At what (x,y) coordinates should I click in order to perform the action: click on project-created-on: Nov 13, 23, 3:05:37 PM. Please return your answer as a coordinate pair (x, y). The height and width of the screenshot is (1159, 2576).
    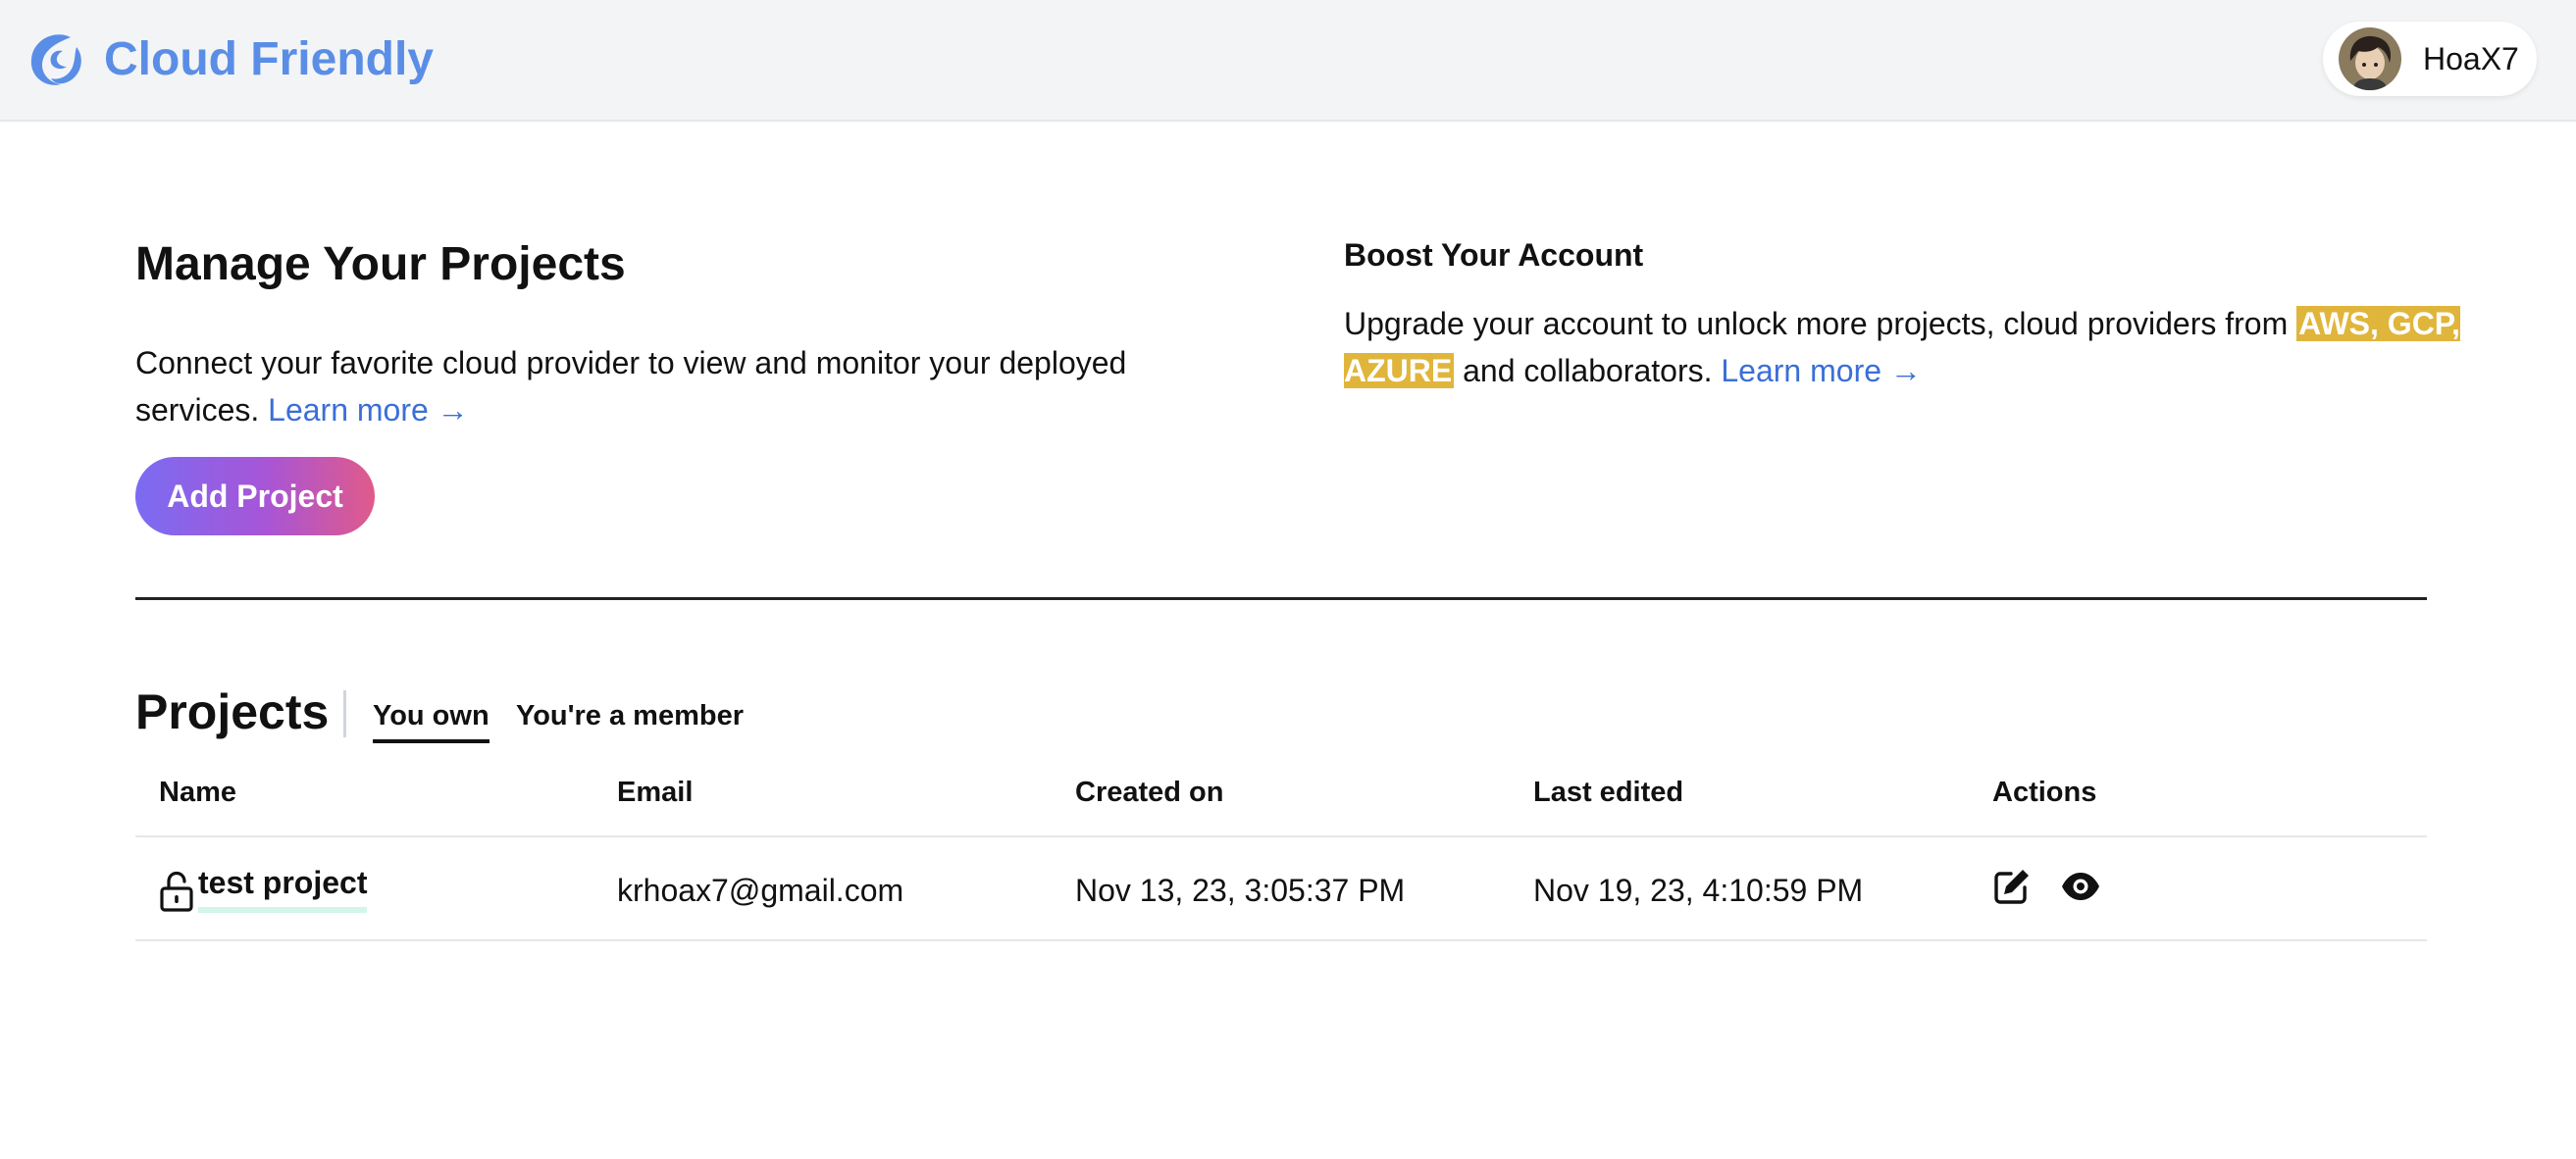
    Looking at the image, I should click on (1240, 890).